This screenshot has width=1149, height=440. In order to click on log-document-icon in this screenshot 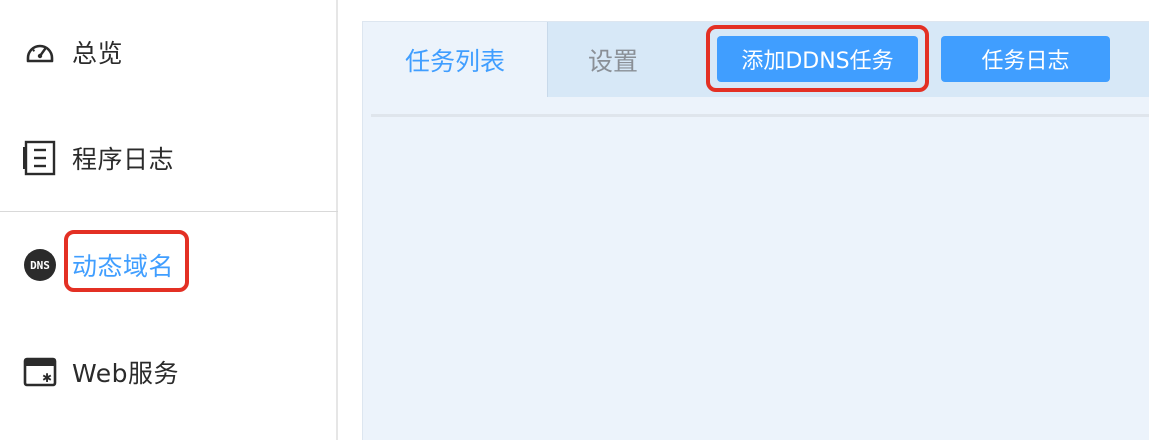, I will do `click(40, 158)`.